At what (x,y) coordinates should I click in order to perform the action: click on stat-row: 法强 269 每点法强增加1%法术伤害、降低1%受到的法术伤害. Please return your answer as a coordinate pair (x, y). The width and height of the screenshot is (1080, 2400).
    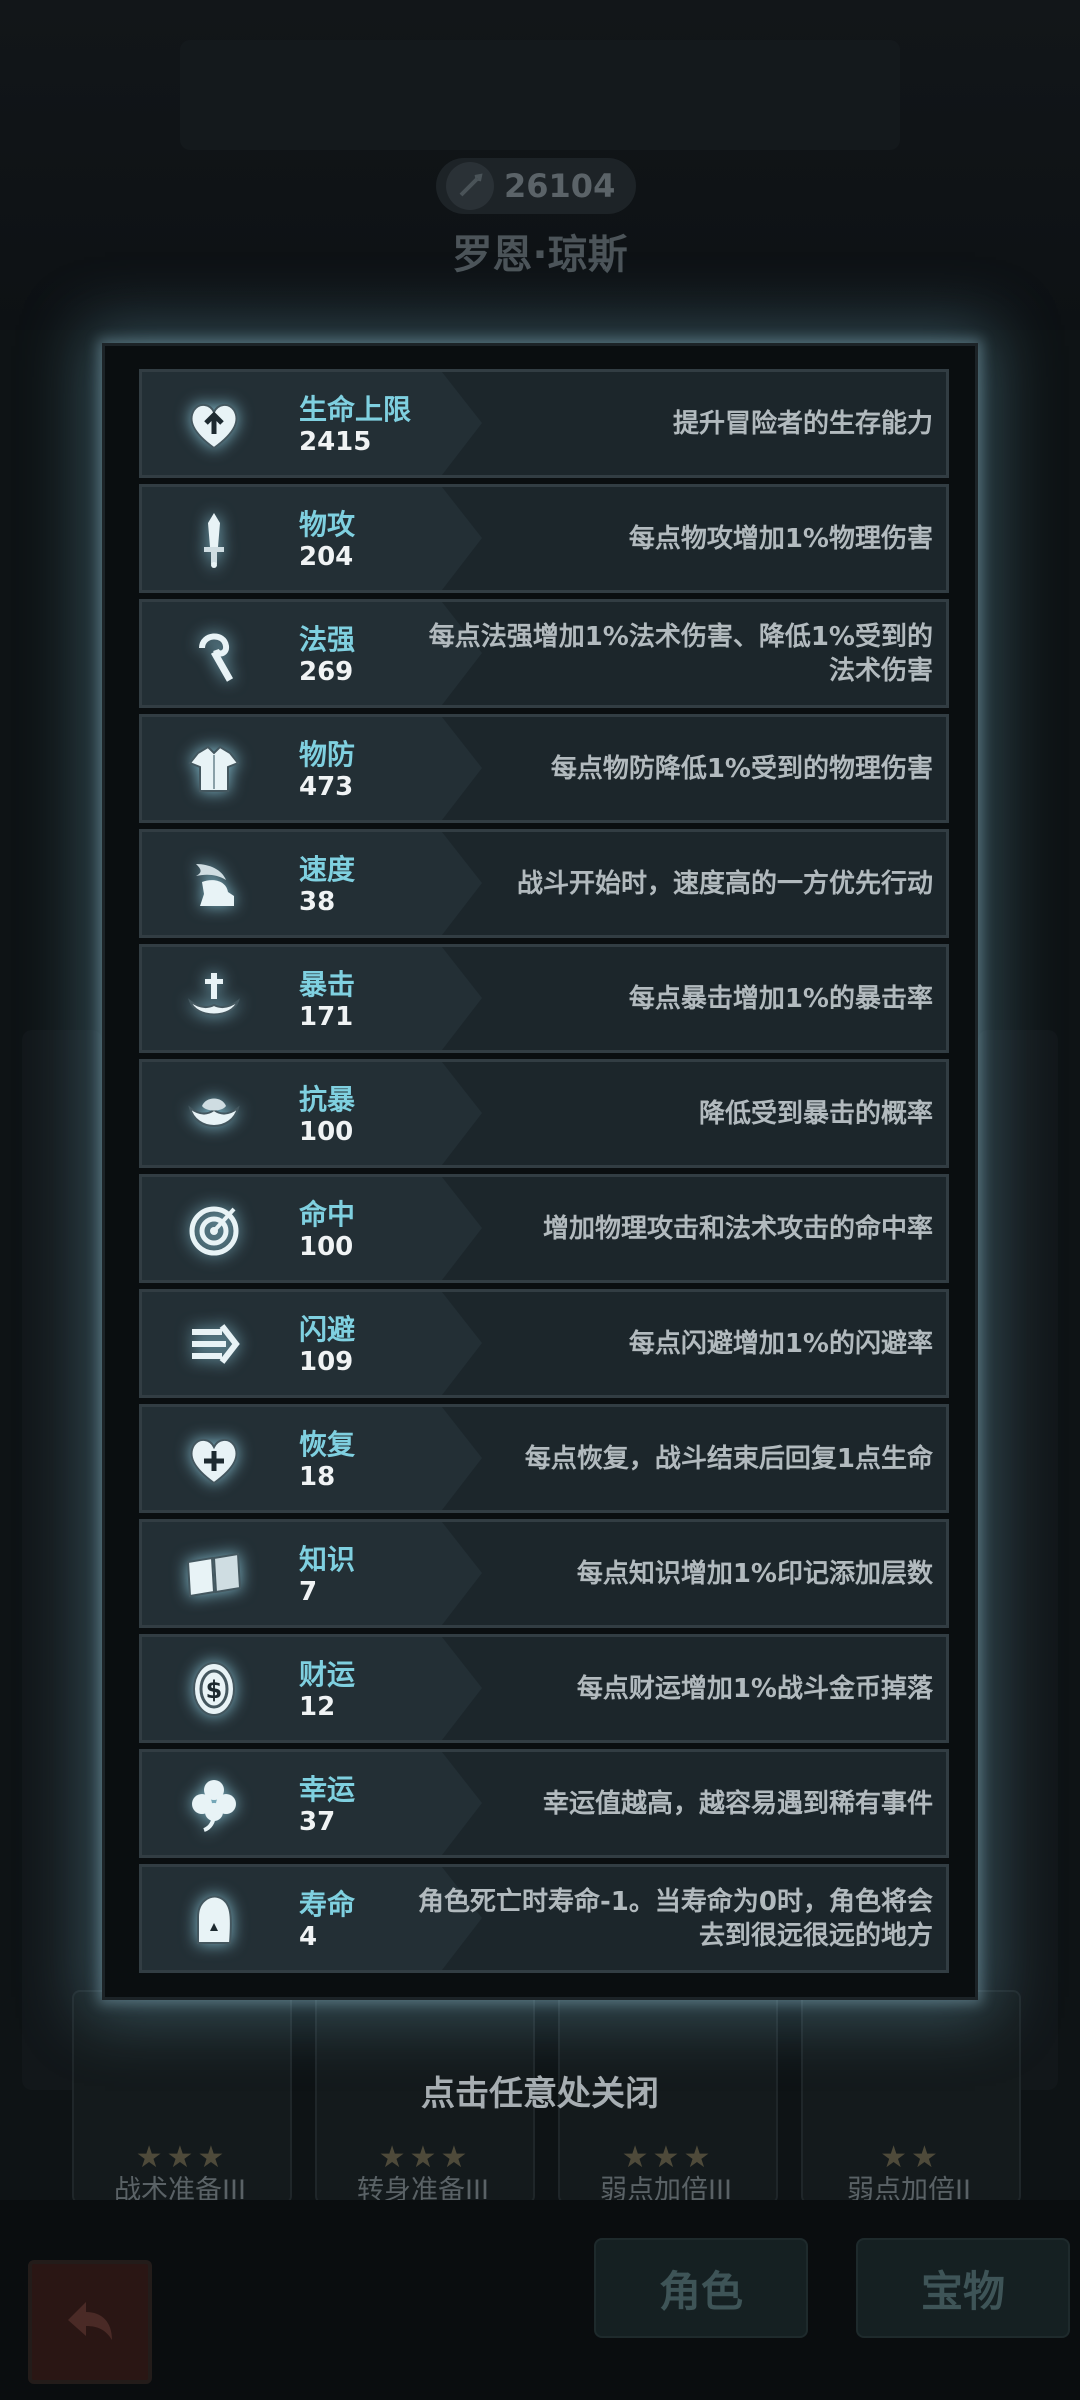
    Looking at the image, I should click on (544, 653).